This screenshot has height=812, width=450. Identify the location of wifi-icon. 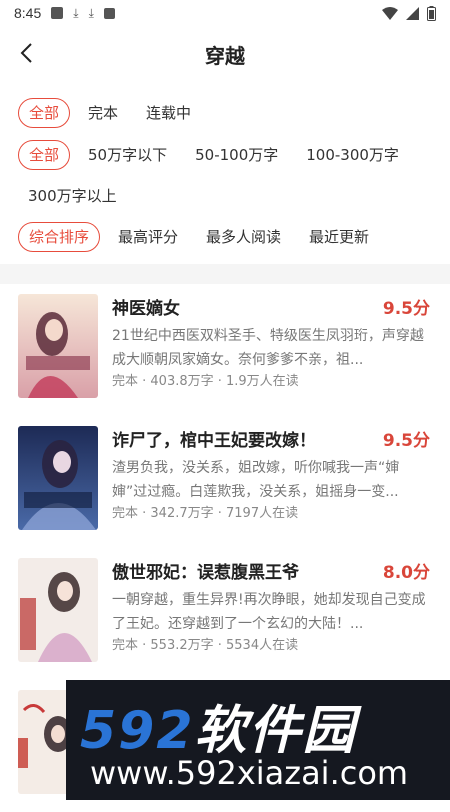
(390, 13).